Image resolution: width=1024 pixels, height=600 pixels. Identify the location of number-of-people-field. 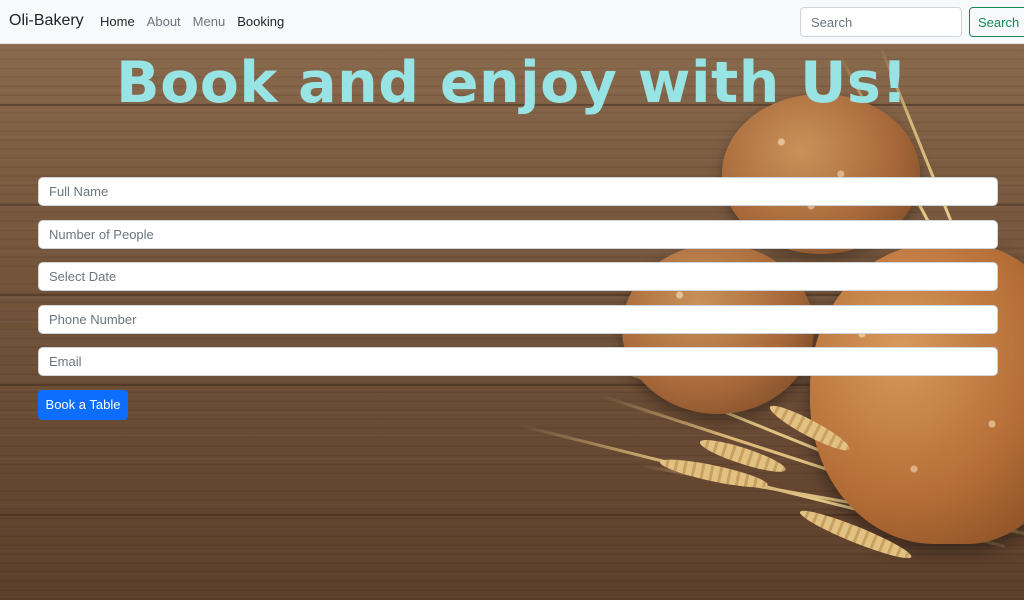
(518, 234).